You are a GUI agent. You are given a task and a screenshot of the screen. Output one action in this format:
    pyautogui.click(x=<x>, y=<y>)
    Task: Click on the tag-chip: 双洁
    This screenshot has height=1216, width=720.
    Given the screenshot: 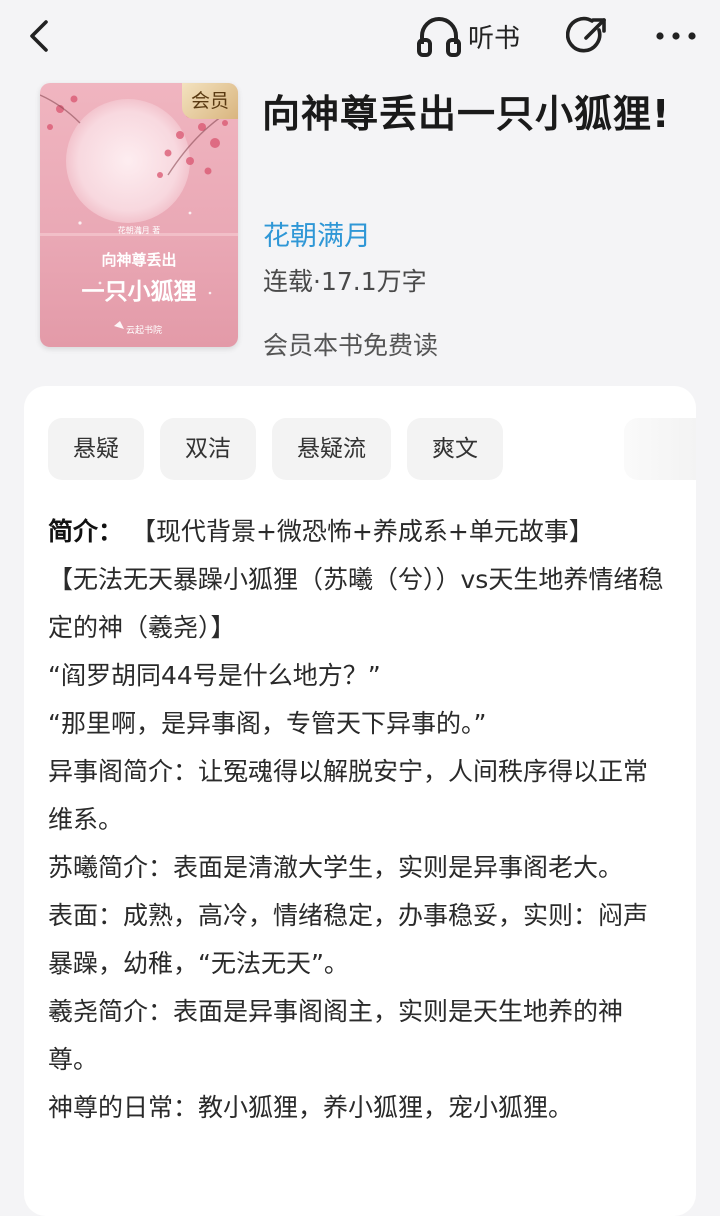 What is the action you would take?
    pyautogui.click(x=208, y=449)
    